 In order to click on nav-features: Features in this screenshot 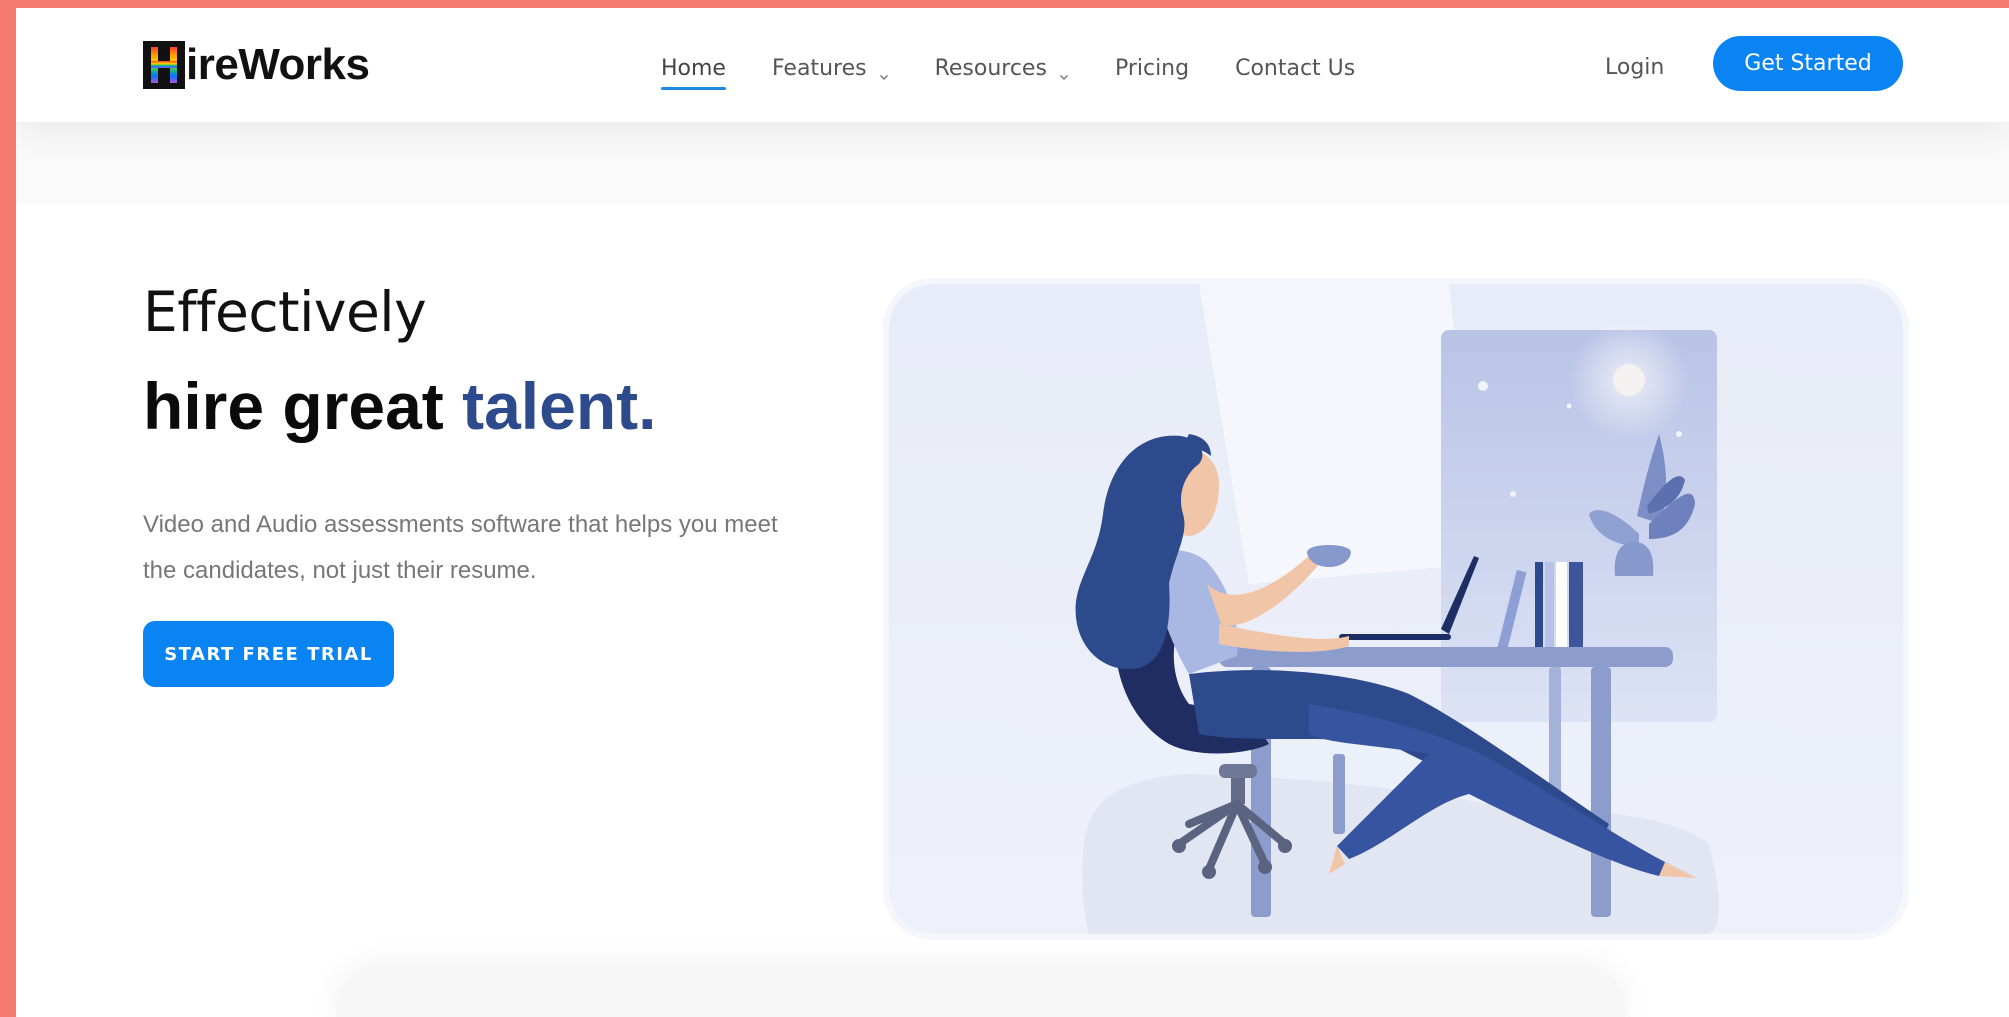, I will do `click(830, 68)`.